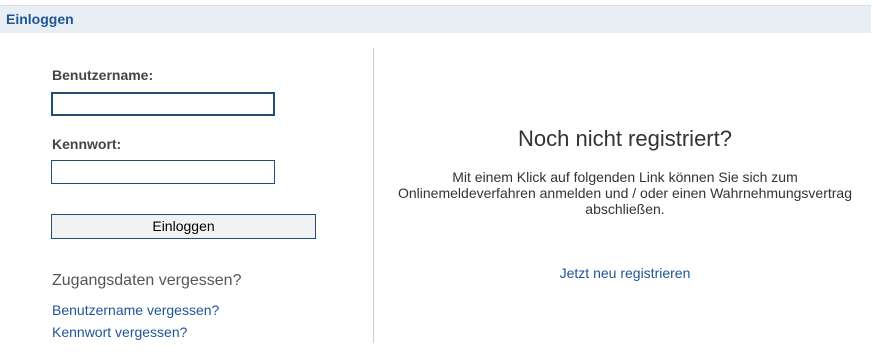 The height and width of the screenshot is (363, 873). Describe the element at coordinates (163, 104) in the screenshot. I see `username-input` at that location.